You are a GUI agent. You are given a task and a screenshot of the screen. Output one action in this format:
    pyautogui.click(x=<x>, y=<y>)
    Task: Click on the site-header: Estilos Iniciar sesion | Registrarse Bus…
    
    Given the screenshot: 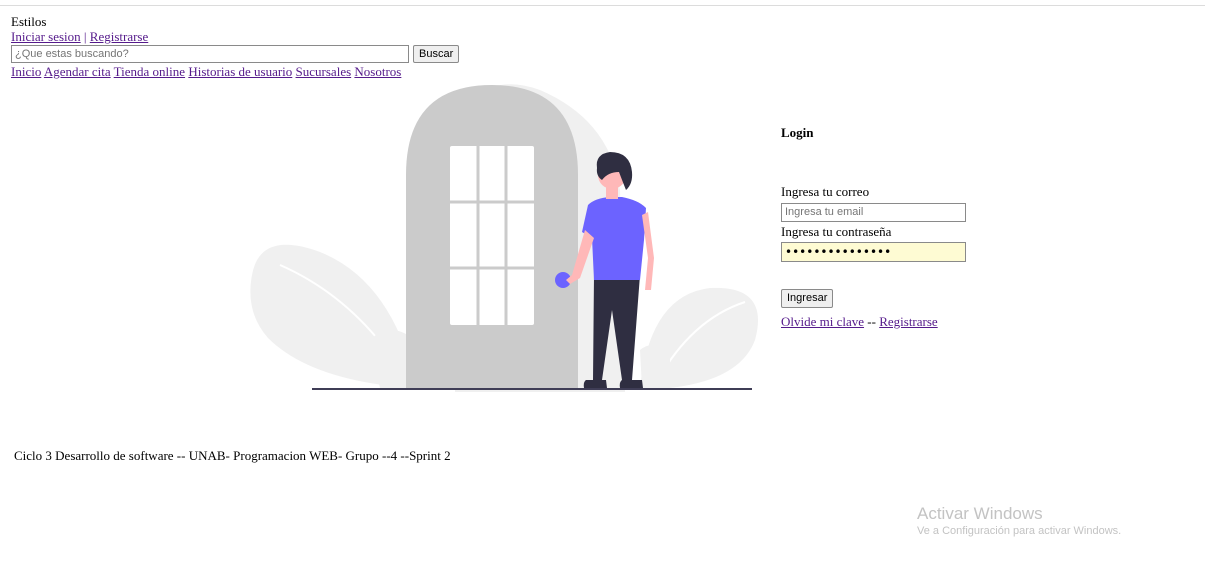 What is the action you would take?
    pyautogui.click(x=311, y=46)
    